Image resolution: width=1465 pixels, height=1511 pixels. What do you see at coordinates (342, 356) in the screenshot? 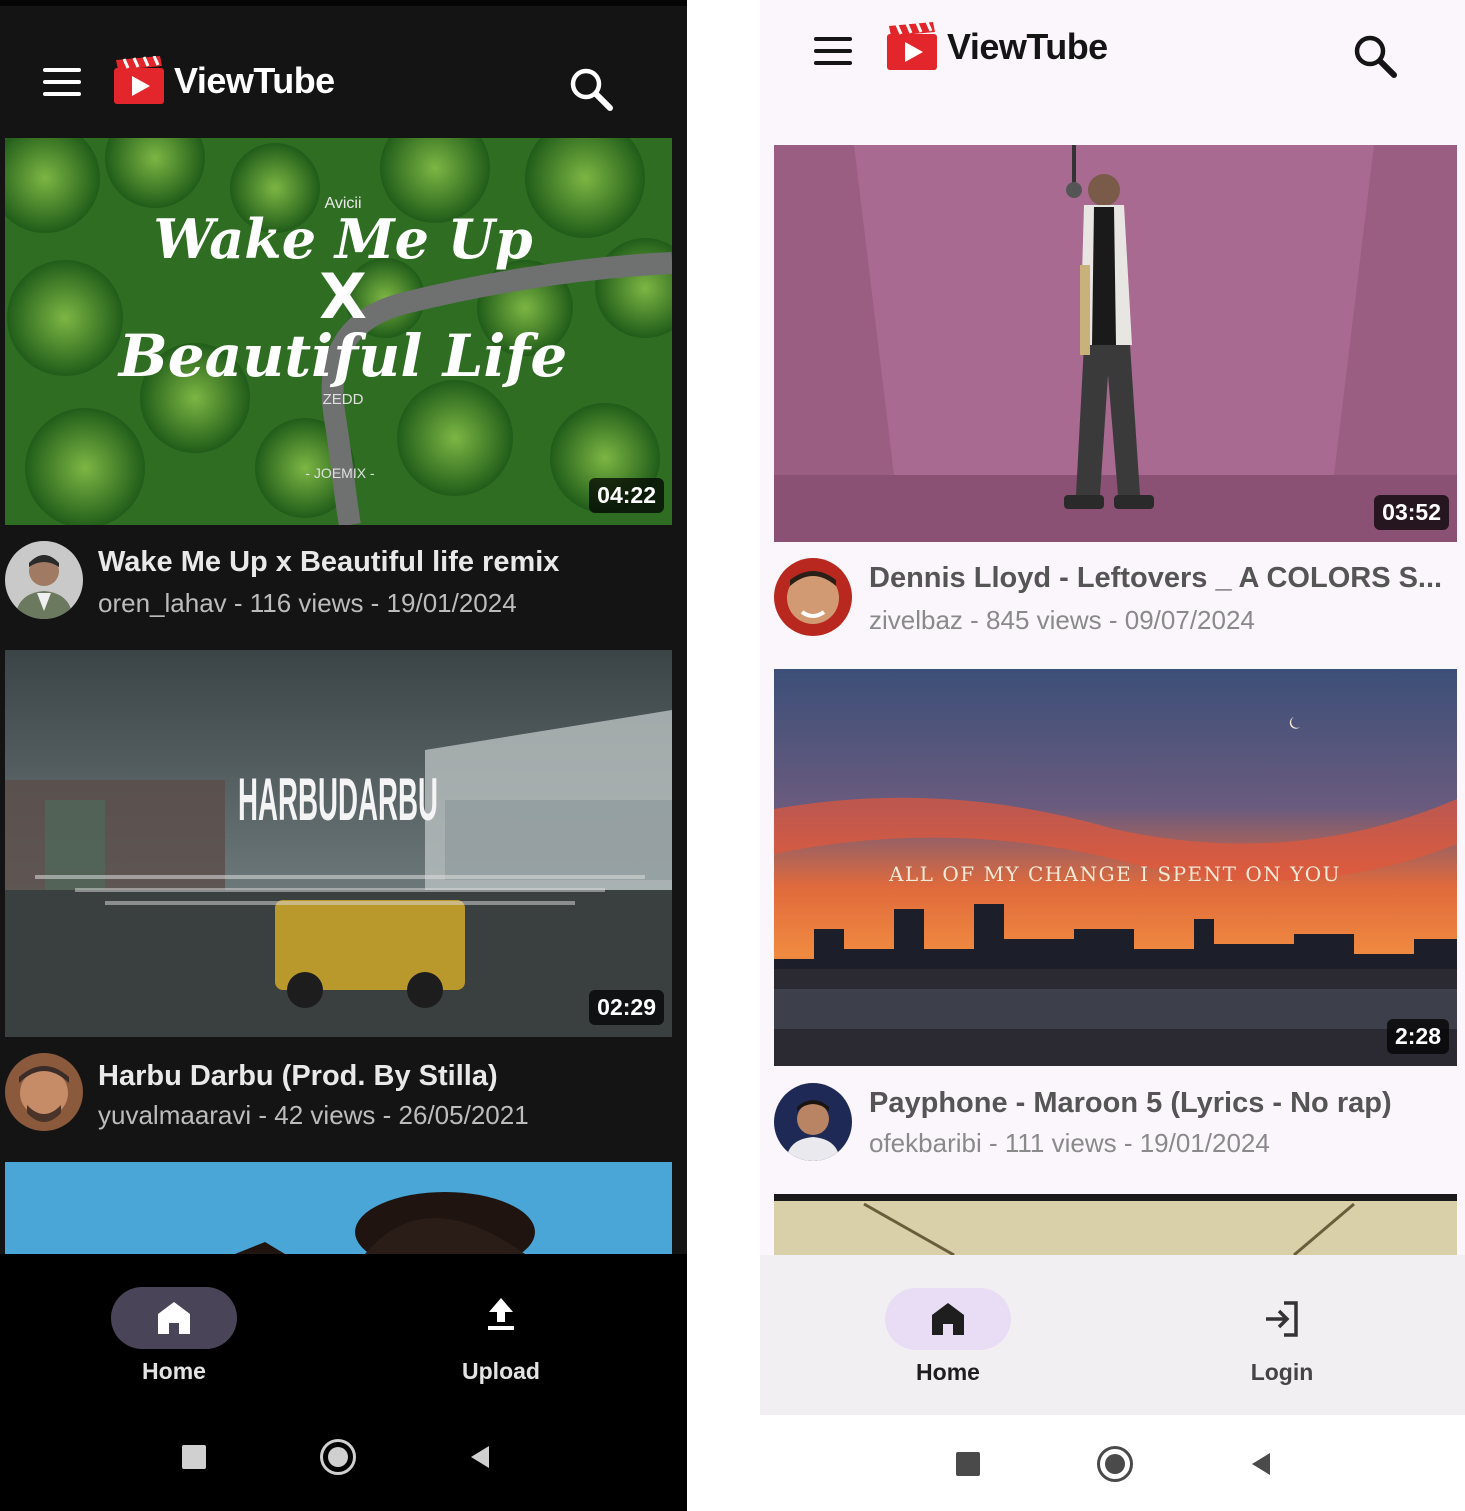
I see `thumb-line-2: Beautiful Life` at bounding box center [342, 356].